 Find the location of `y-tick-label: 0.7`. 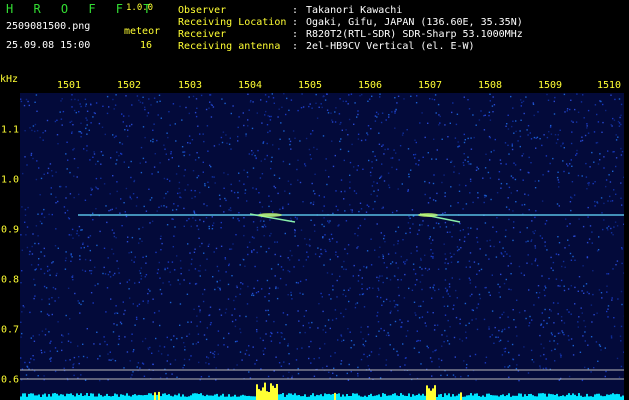

y-tick-label: 0.7 is located at coordinates (10, 330).